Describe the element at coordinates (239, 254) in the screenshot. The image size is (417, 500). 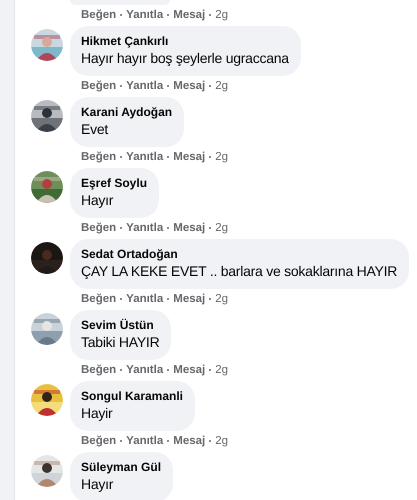
I see `author-name: Sedat Ortadoğan` at that location.